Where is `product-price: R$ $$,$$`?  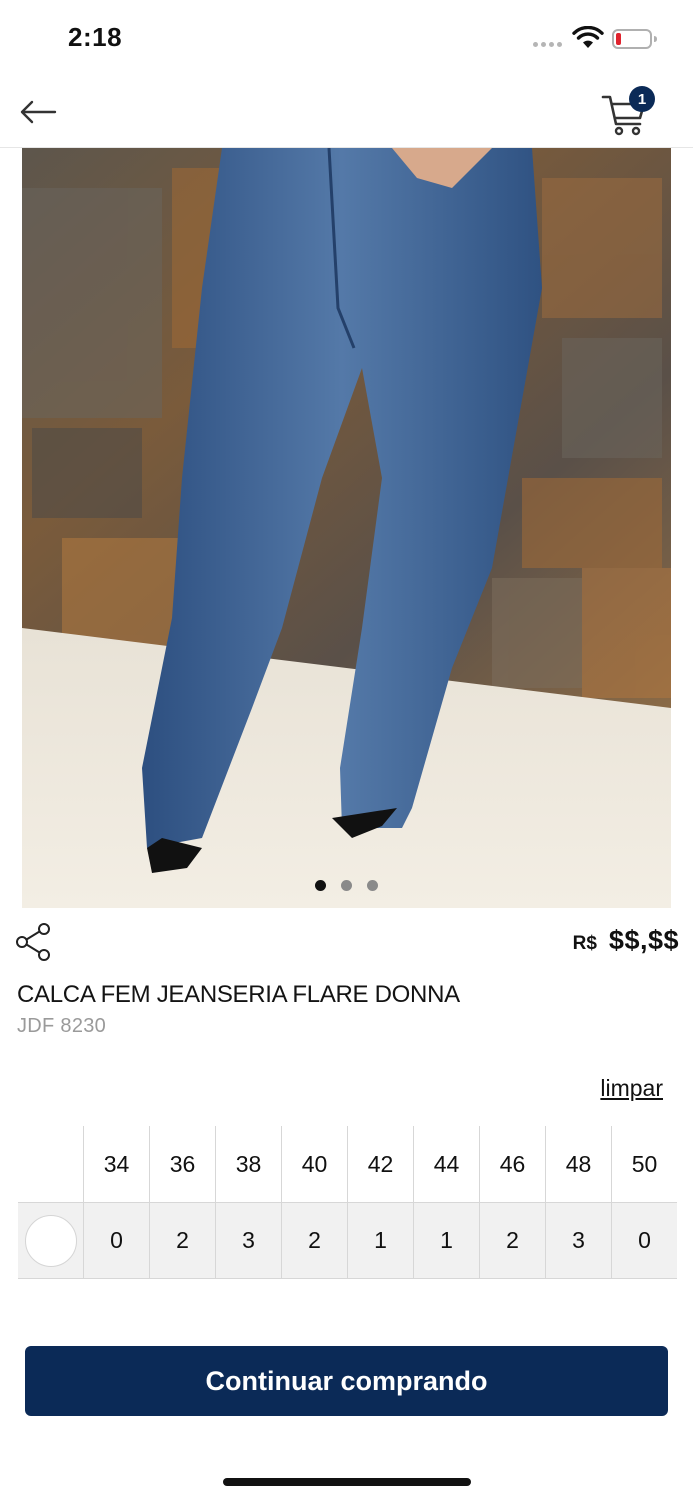 product-price: R$ $$,$$ is located at coordinates (626, 940).